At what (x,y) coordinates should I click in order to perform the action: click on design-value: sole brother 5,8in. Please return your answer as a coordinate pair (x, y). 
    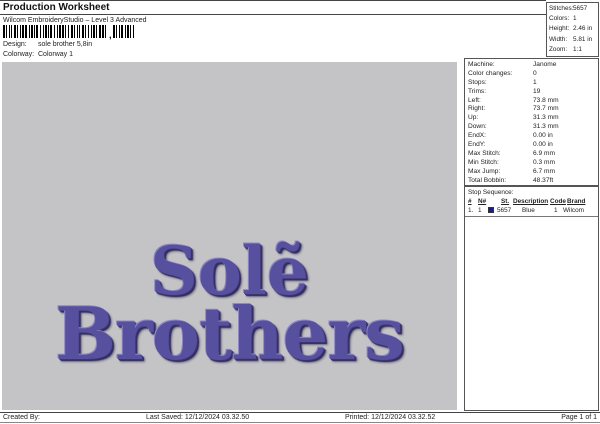
    Looking at the image, I should click on (65, 44).